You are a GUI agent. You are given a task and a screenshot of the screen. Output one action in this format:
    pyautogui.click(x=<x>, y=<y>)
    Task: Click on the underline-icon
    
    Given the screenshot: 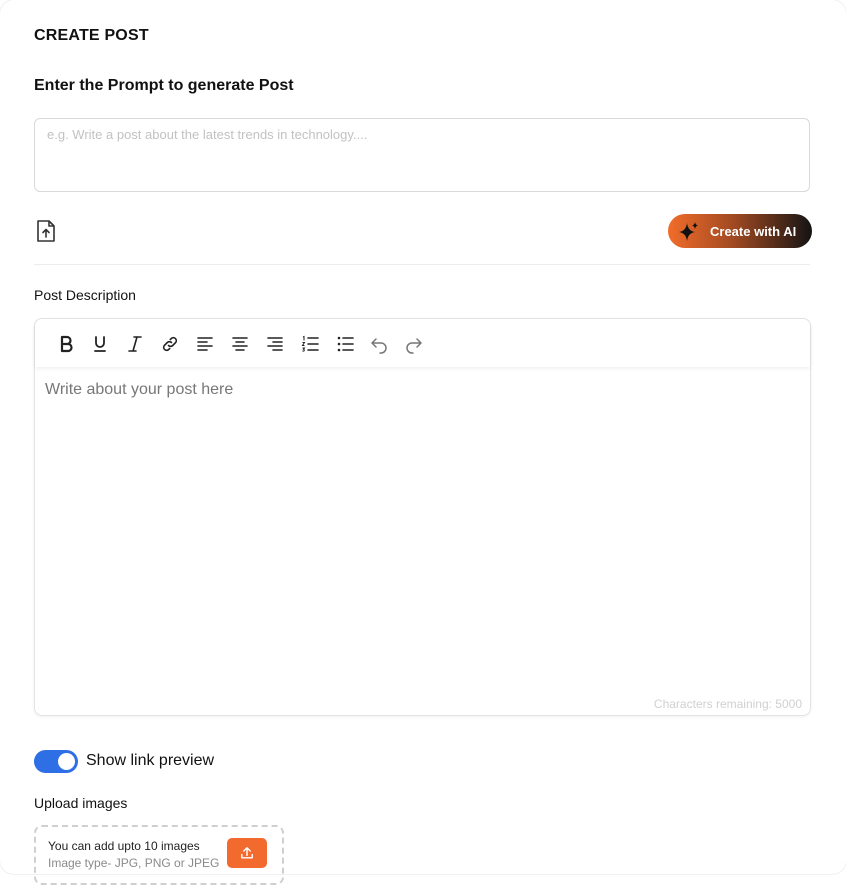 What is the action you would take?
    pyautogui.click(x=100, y=344)
    